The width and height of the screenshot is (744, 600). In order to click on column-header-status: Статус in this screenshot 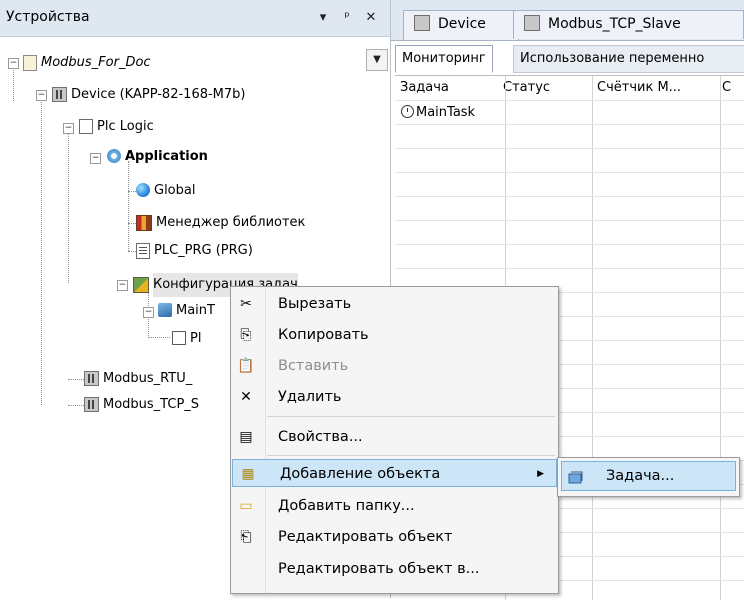, I will do `click(539, 88)`.